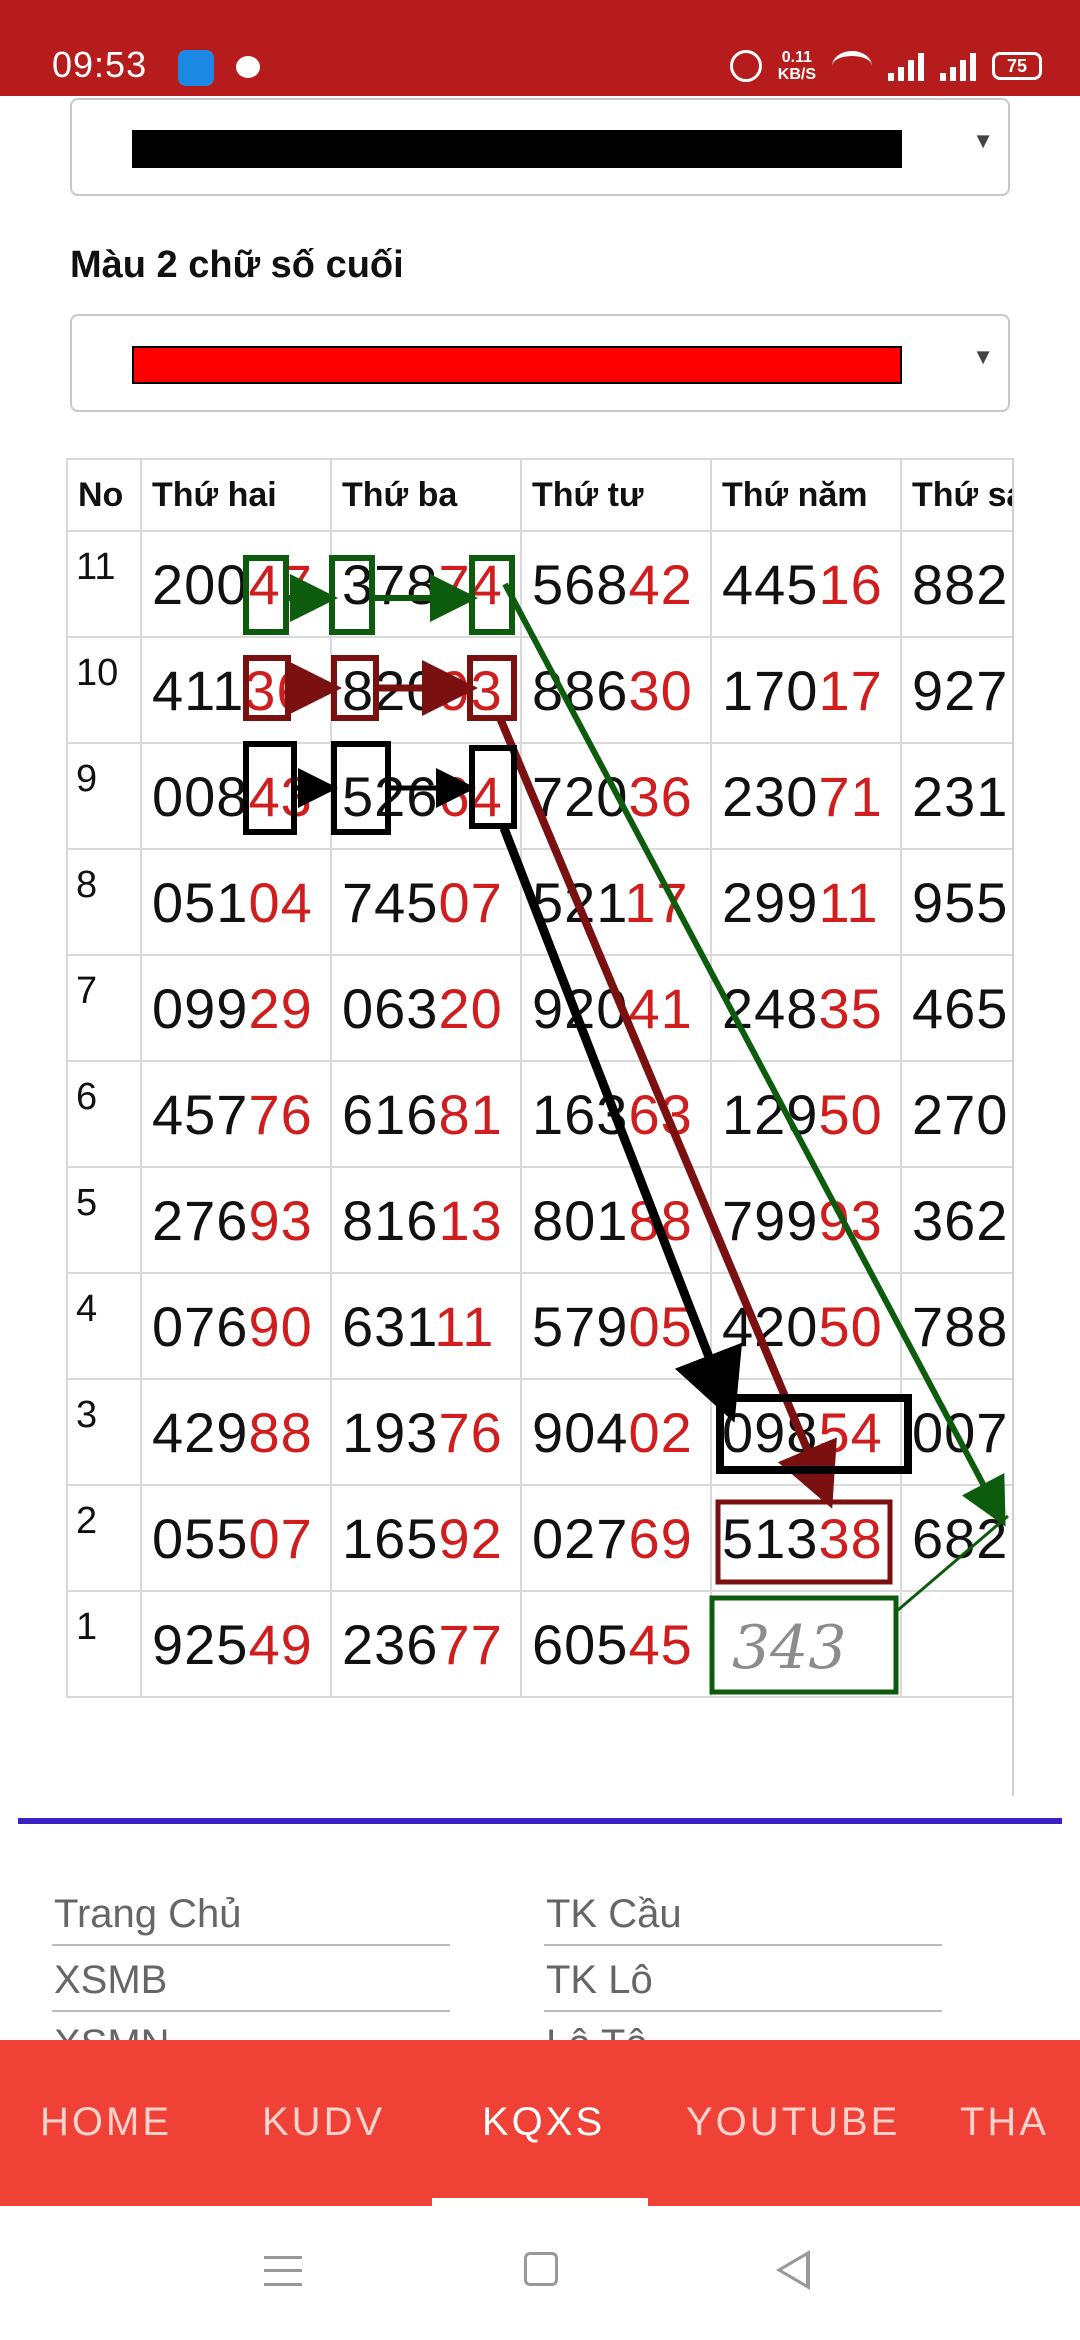  I want to click on result-digits-tail: 49, so click(280, 1644).